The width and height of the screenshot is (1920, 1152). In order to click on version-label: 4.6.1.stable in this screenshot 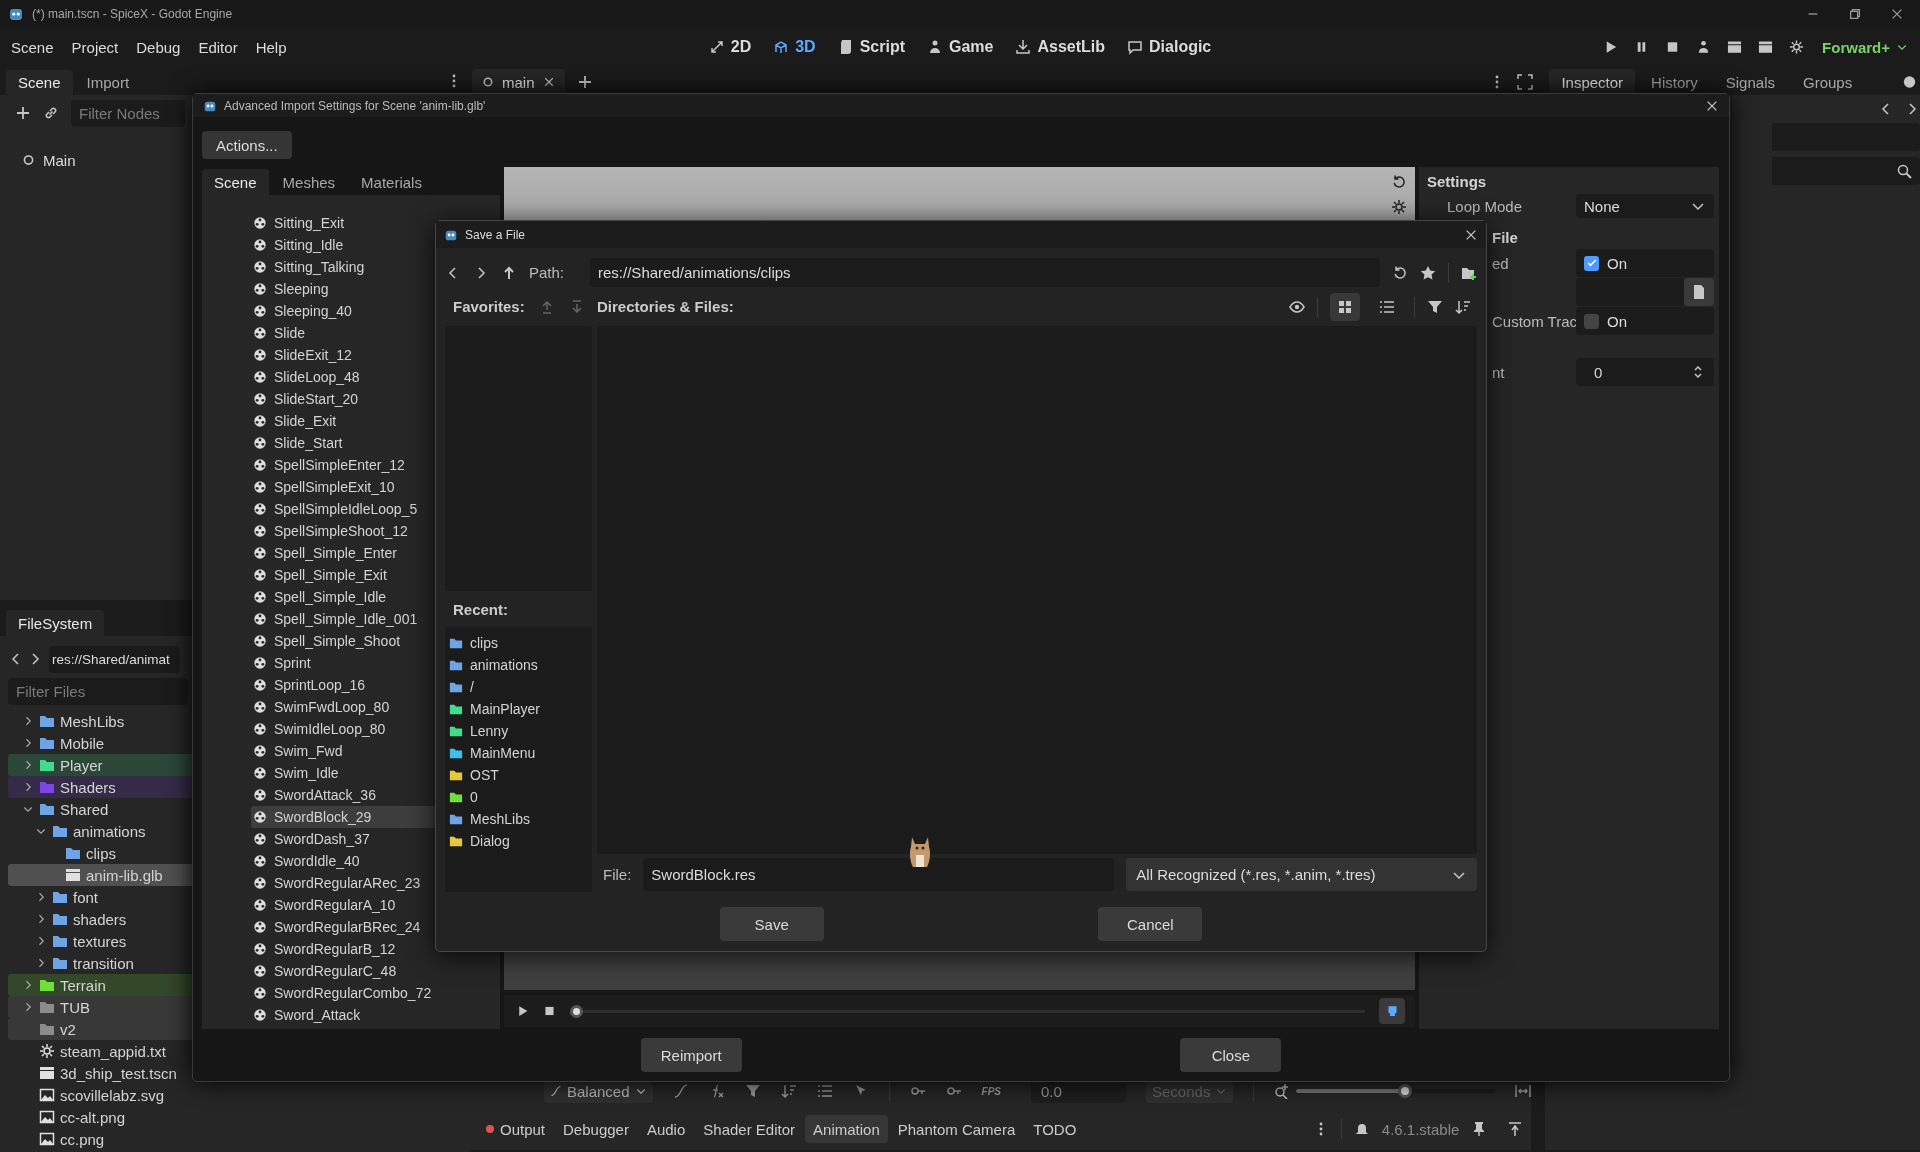, I will do `click(1420, 1129)`.